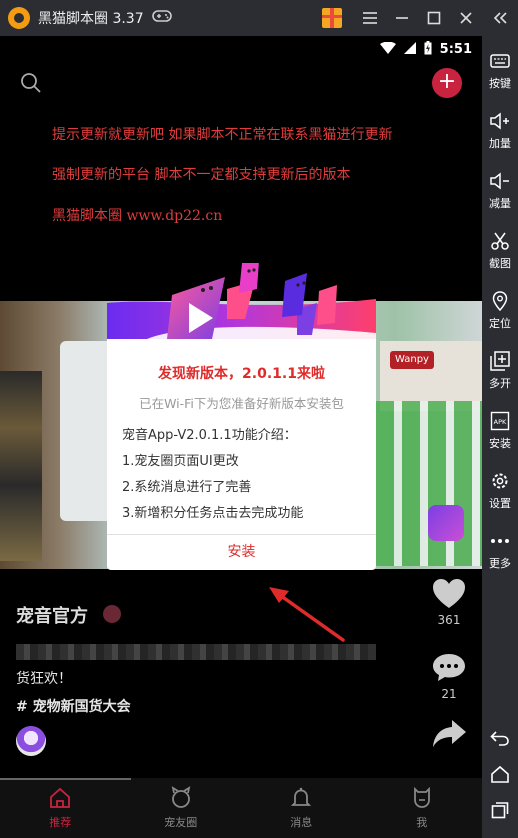 Image resolution: width=518 pixels, height=838 pixels. What do you see at coordinates (241, 374) in the screenshot?
I see `dialog-title: 发现新版本，2.0.1.1来啦` at bounding box center [241, 374].